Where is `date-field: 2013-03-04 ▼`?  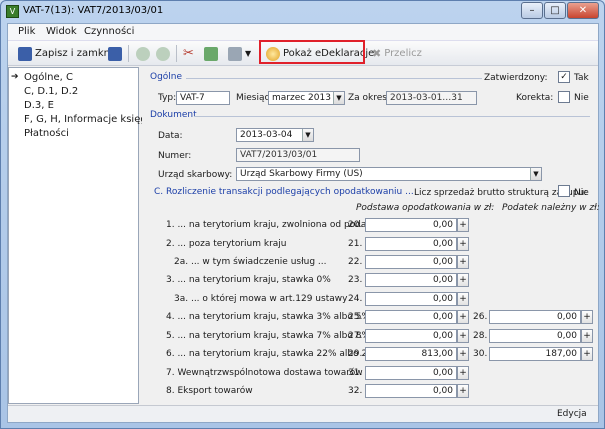 date-field: 2013-03-04 ▼ is located at coordinates (275, 135).